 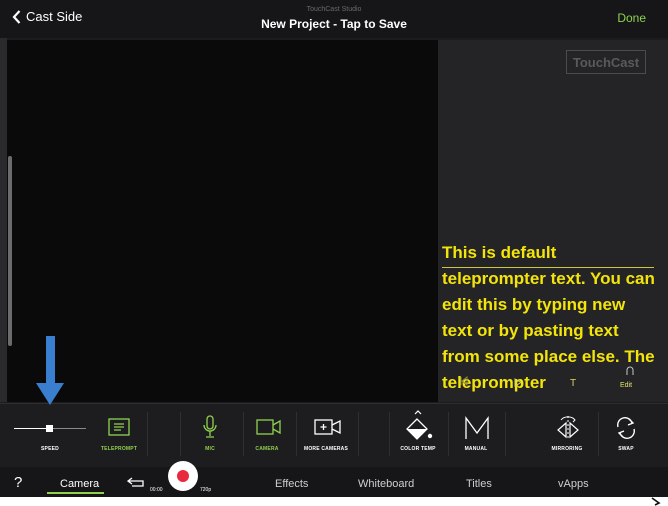 I want to click on add-camera-icon, so click(x=327, y=427).